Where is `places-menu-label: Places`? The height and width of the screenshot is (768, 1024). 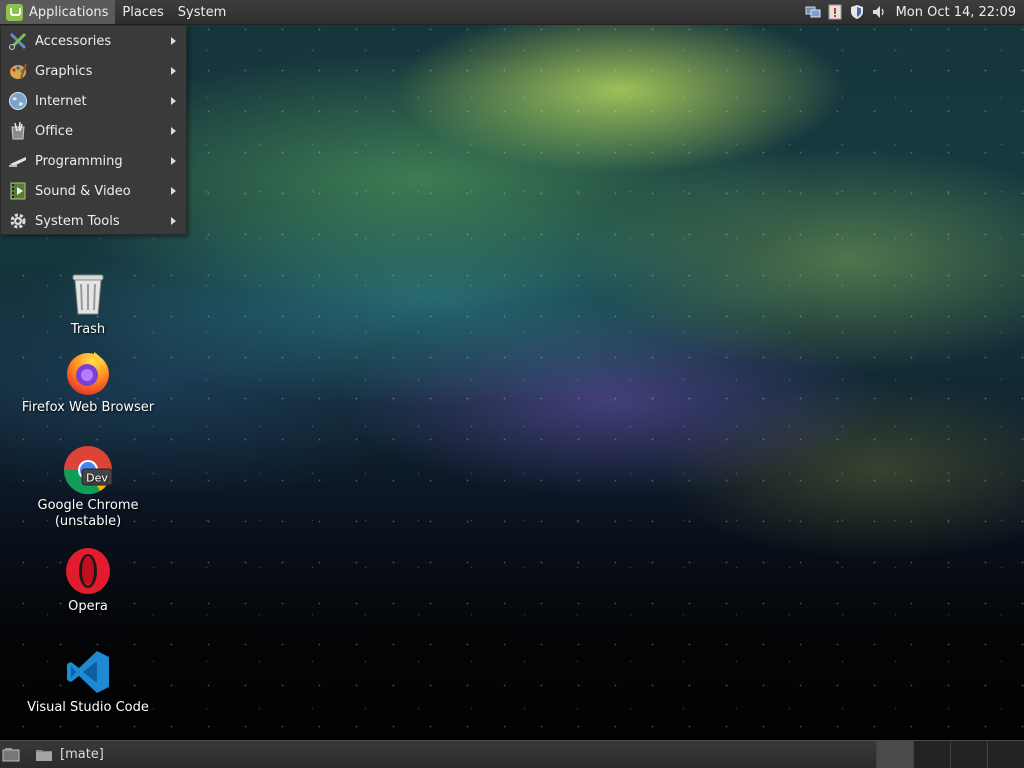 places-menu-label: Places is located at coordinates (143, 12).